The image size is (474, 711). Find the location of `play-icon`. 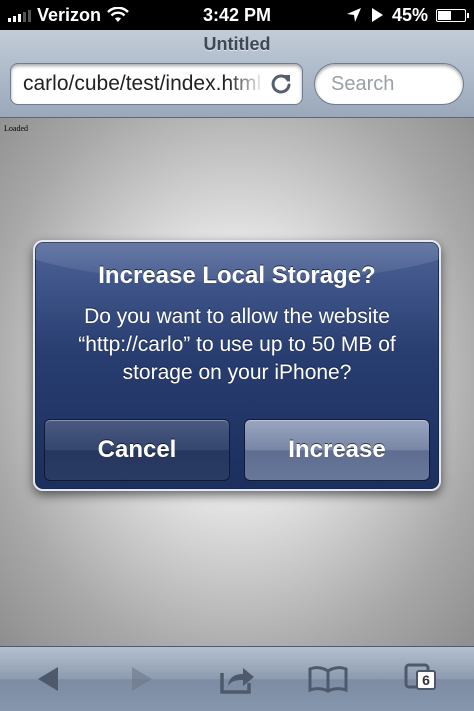

play-icon is located at coordinates (377, 15).